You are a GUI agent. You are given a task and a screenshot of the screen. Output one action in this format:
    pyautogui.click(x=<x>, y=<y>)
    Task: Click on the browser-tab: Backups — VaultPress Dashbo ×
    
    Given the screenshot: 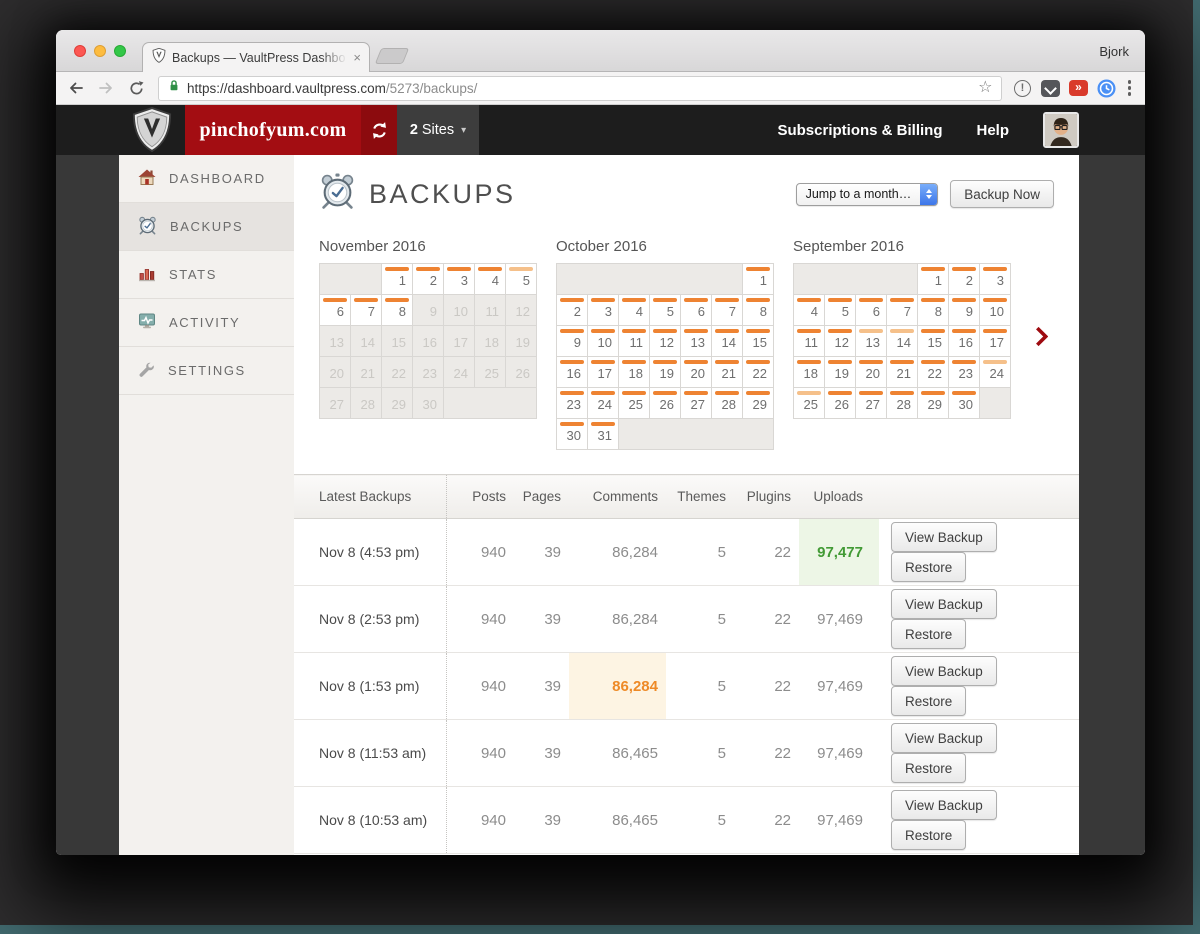 What is the action you would take?
    pyautogui.click(x=256, y=57)
    